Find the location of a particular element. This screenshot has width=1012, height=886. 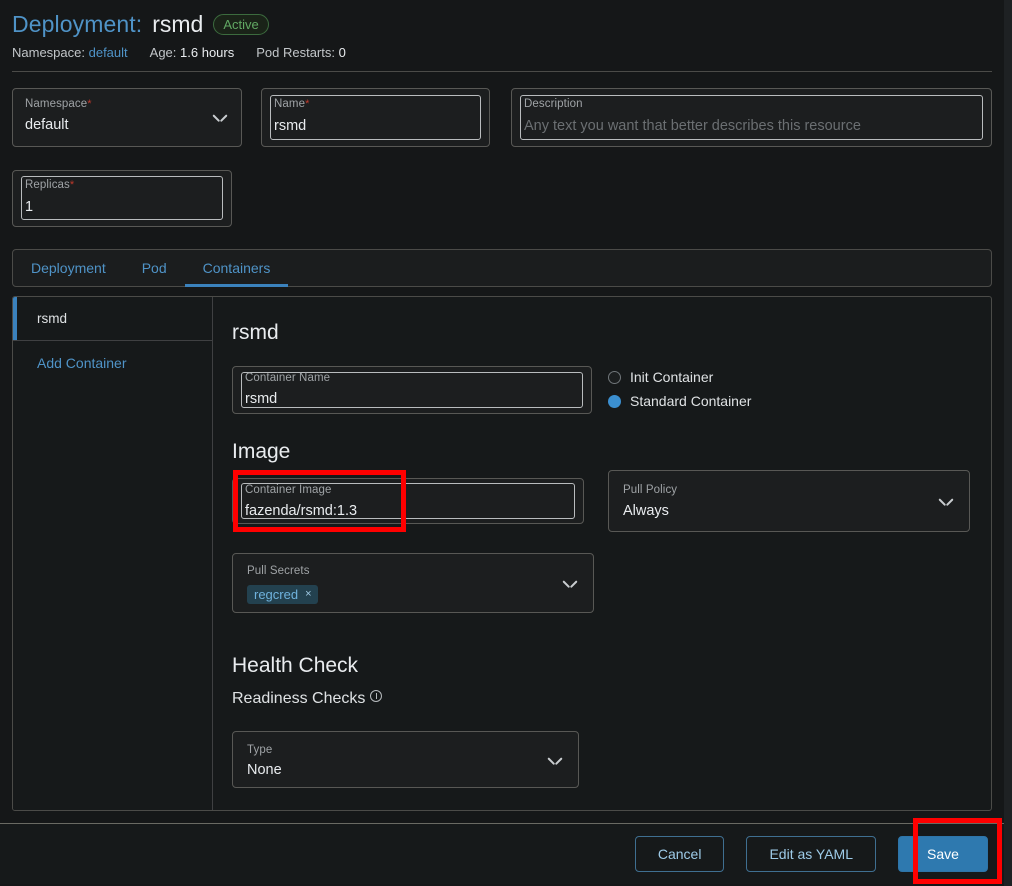

right-edge-strip is located at coordinates (1008, 443).